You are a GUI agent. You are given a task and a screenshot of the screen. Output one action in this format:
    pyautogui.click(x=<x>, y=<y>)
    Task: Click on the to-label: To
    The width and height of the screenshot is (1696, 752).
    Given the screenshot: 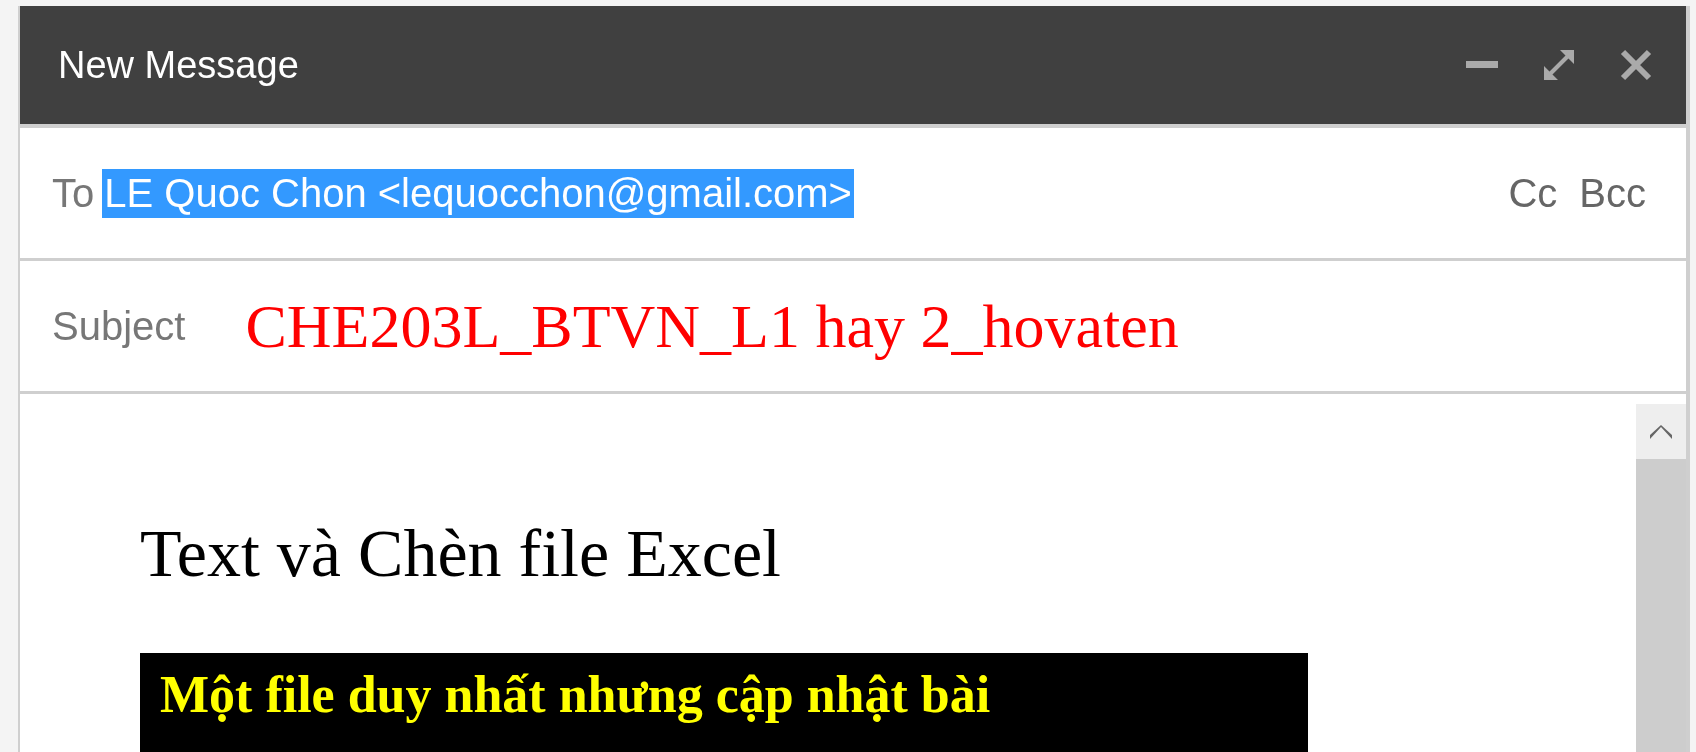 What is the action you would take?
    pyautogui.click(x=73, y=193)
    